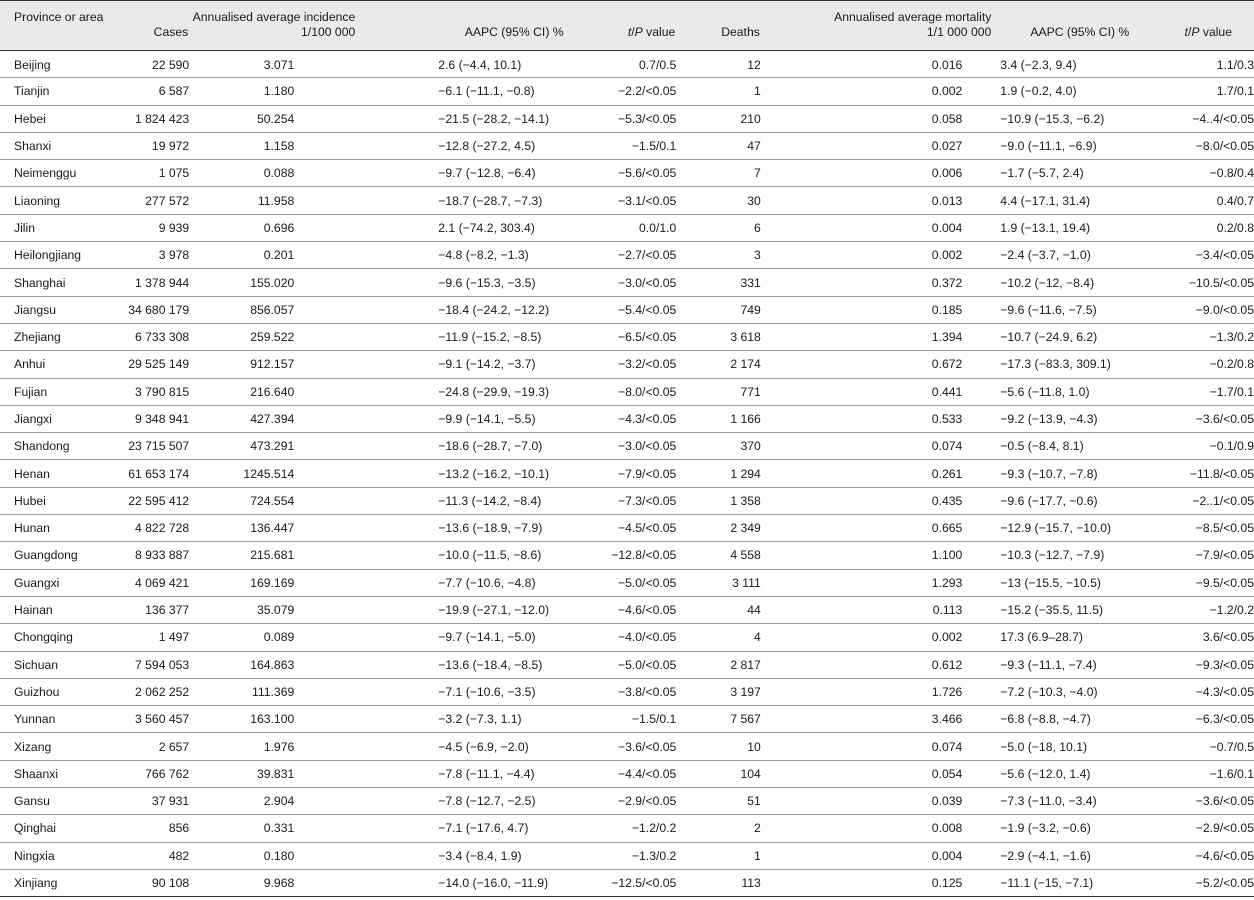 This screenshot has width=1254, height=900. Describe the element at coordinates (750, 773) in the screenshot. I see `cell-deaths: 104` at that location.